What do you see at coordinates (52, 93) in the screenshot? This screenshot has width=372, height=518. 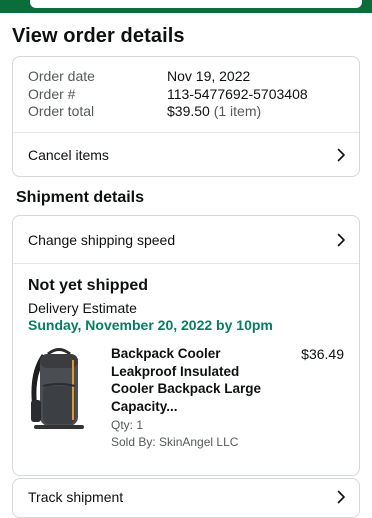 I see `order-number-label: Order #` at bounding box center [52, 93].